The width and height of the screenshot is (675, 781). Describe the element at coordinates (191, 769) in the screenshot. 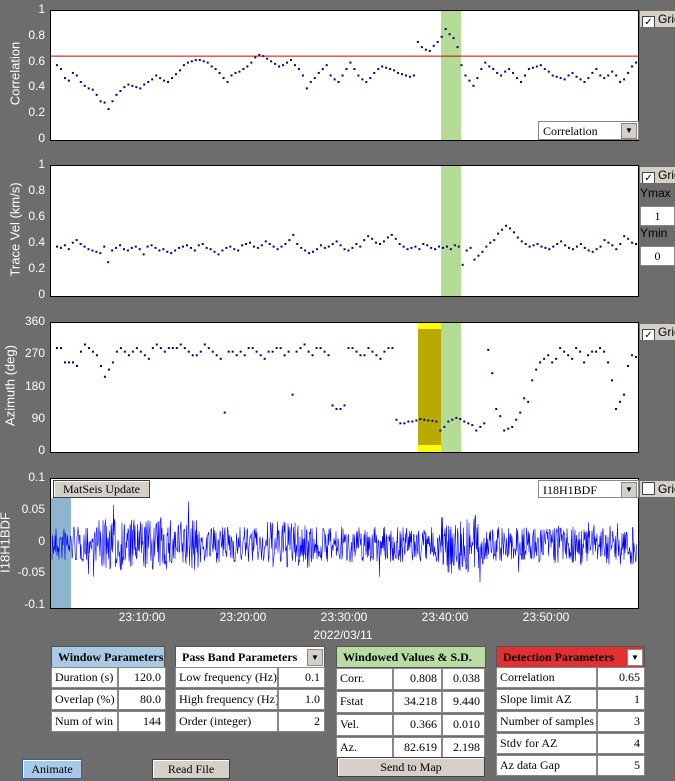

I see `read-file-button: Read File` at that location.